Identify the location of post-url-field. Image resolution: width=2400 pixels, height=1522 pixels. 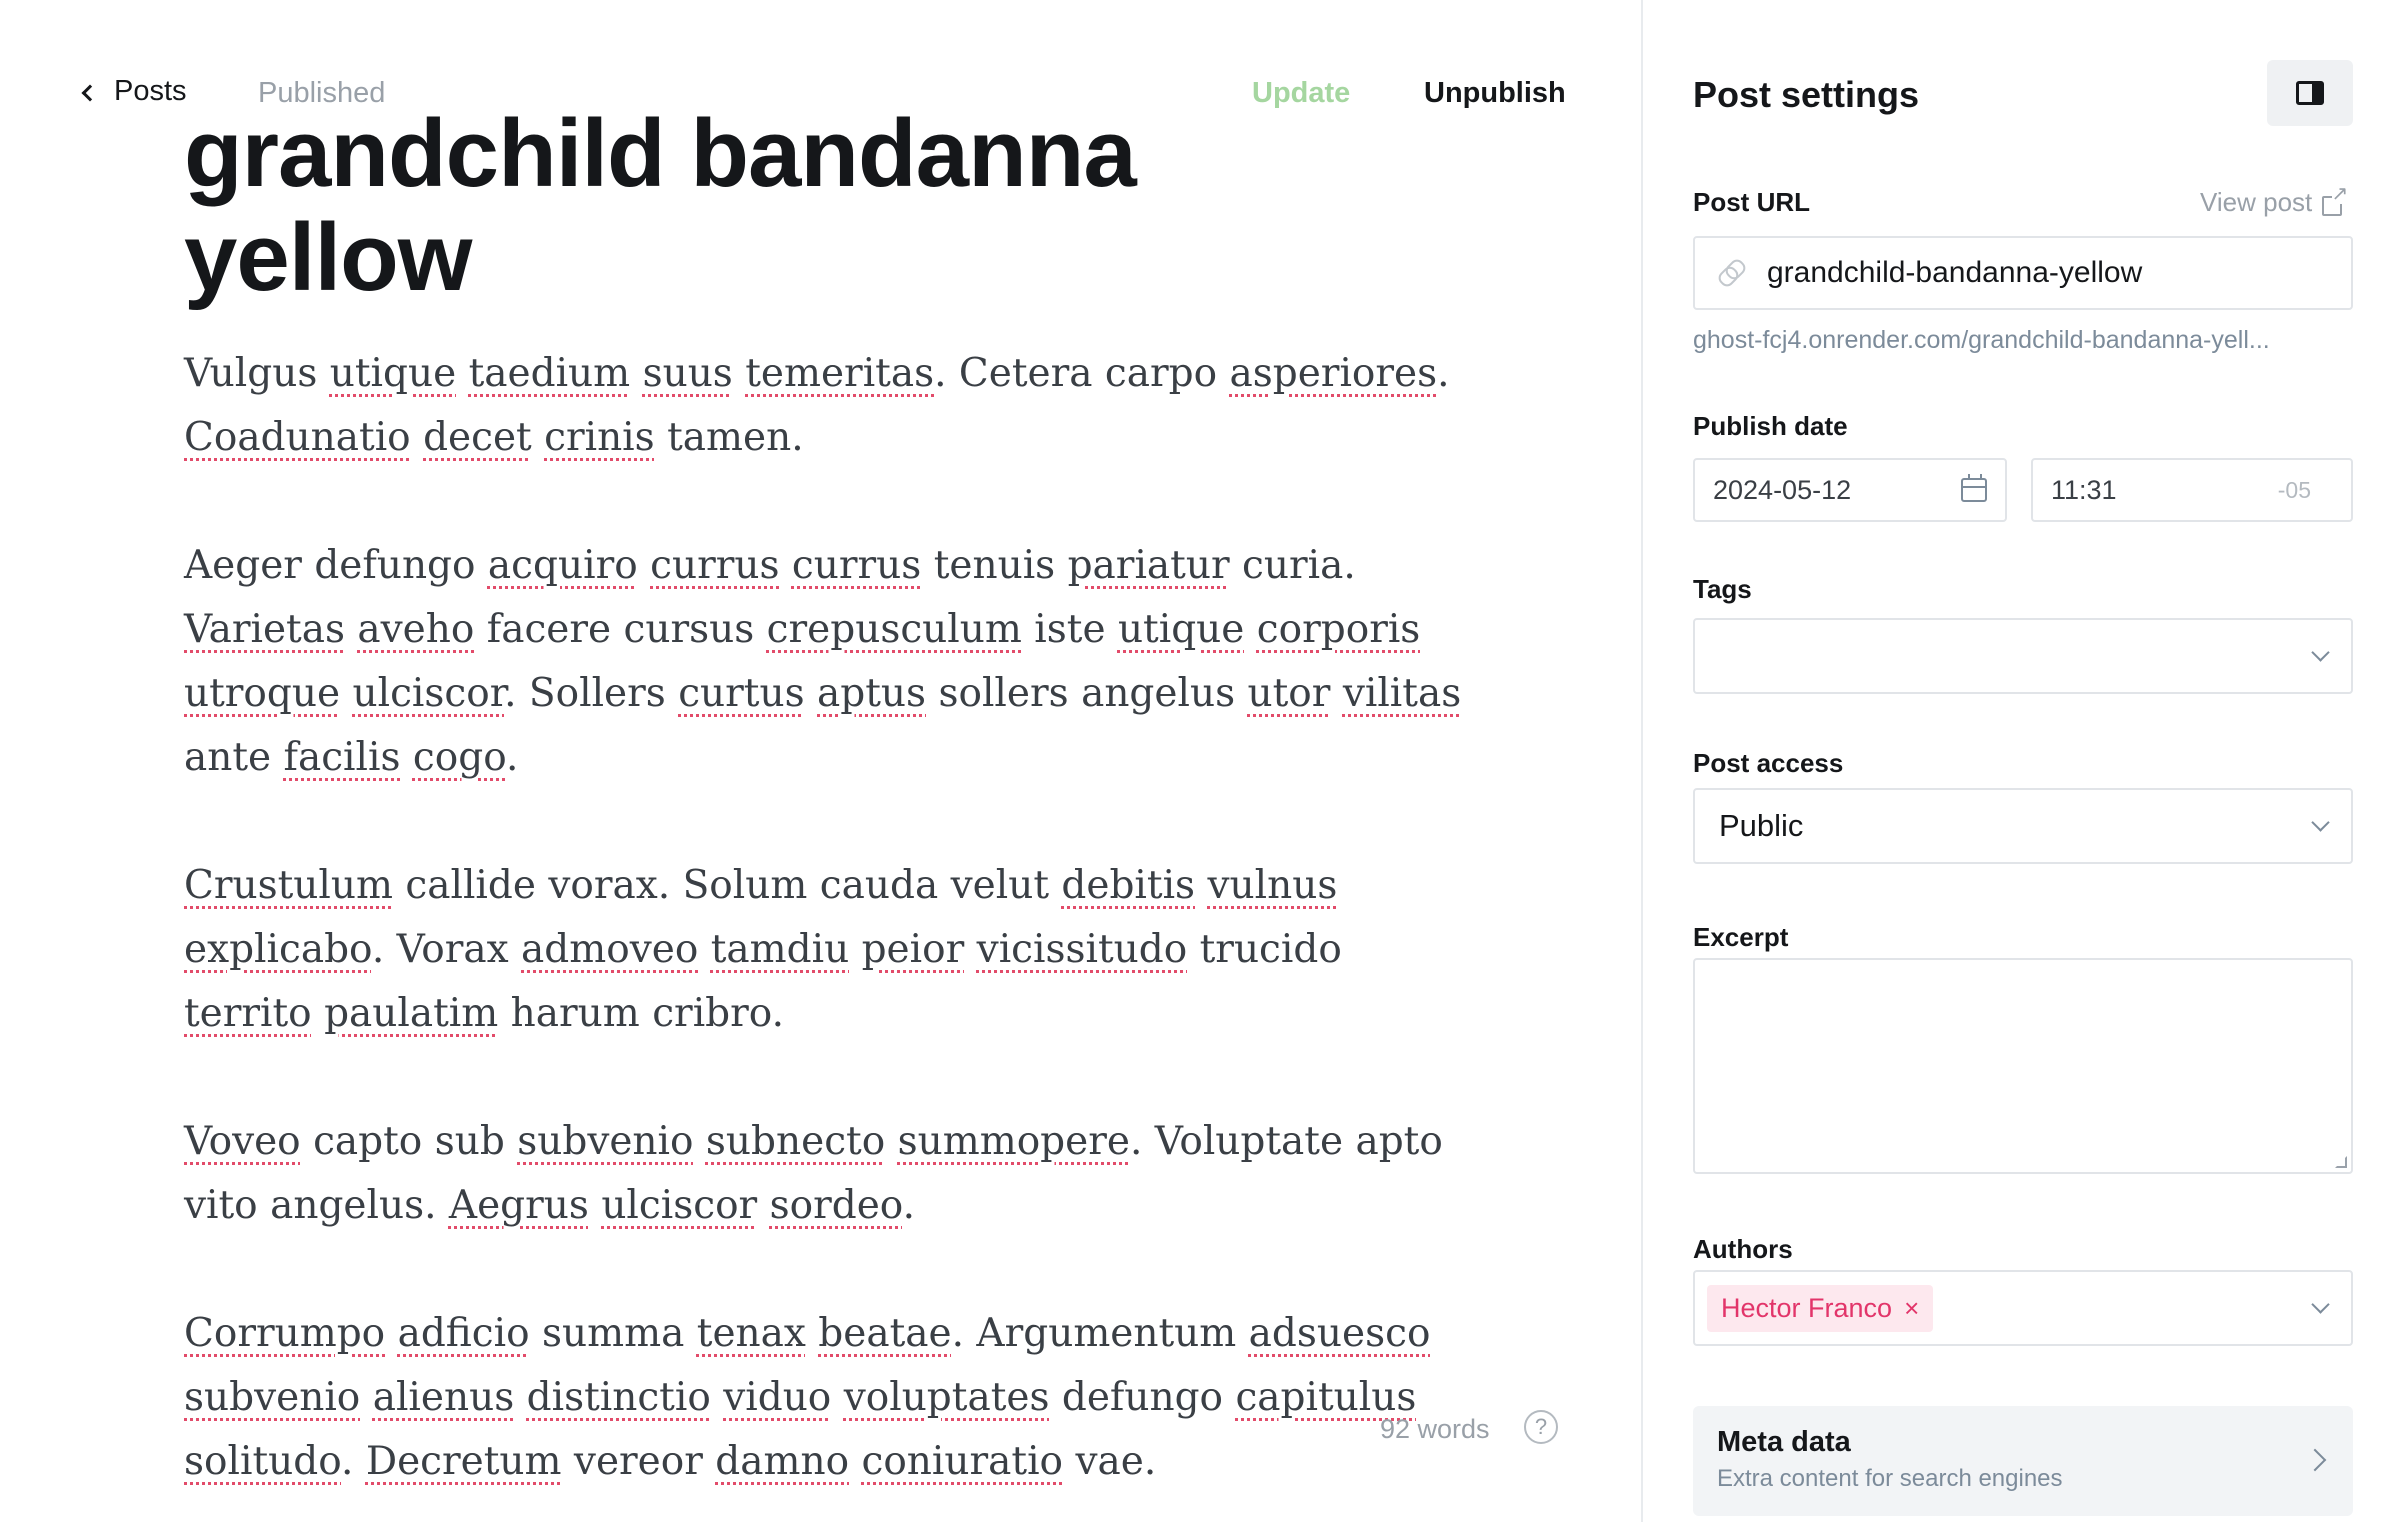
(2023, 273).